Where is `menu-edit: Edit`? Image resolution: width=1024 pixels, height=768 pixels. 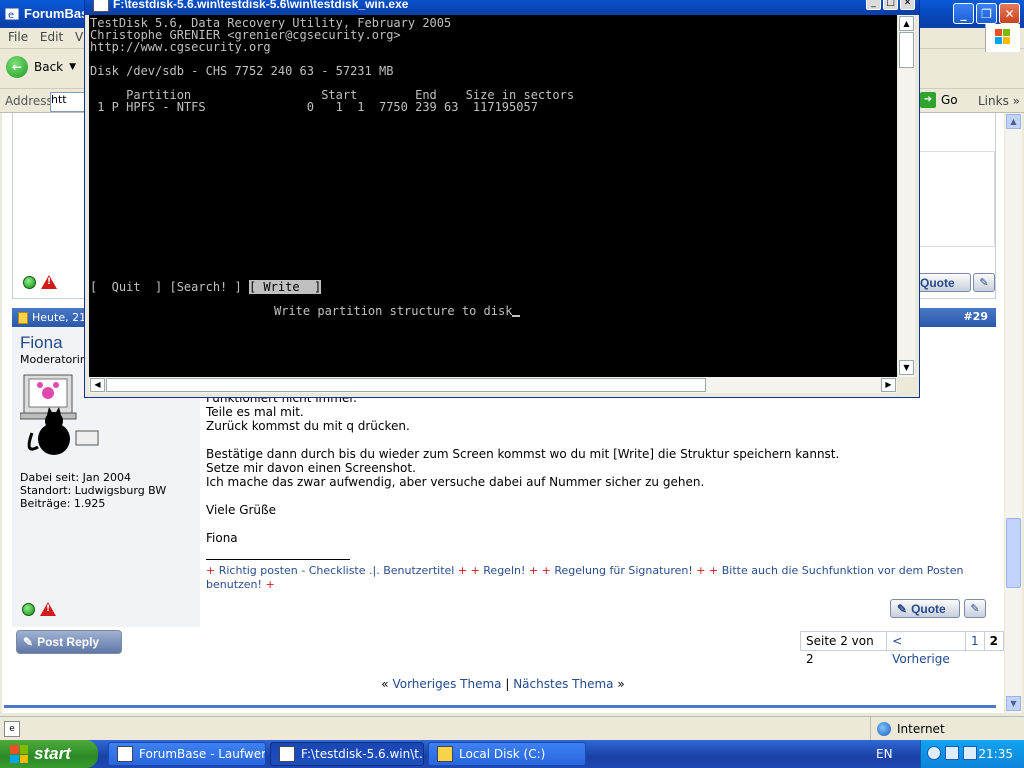 menu-edit: Edit is located at coordinates (51, 37).